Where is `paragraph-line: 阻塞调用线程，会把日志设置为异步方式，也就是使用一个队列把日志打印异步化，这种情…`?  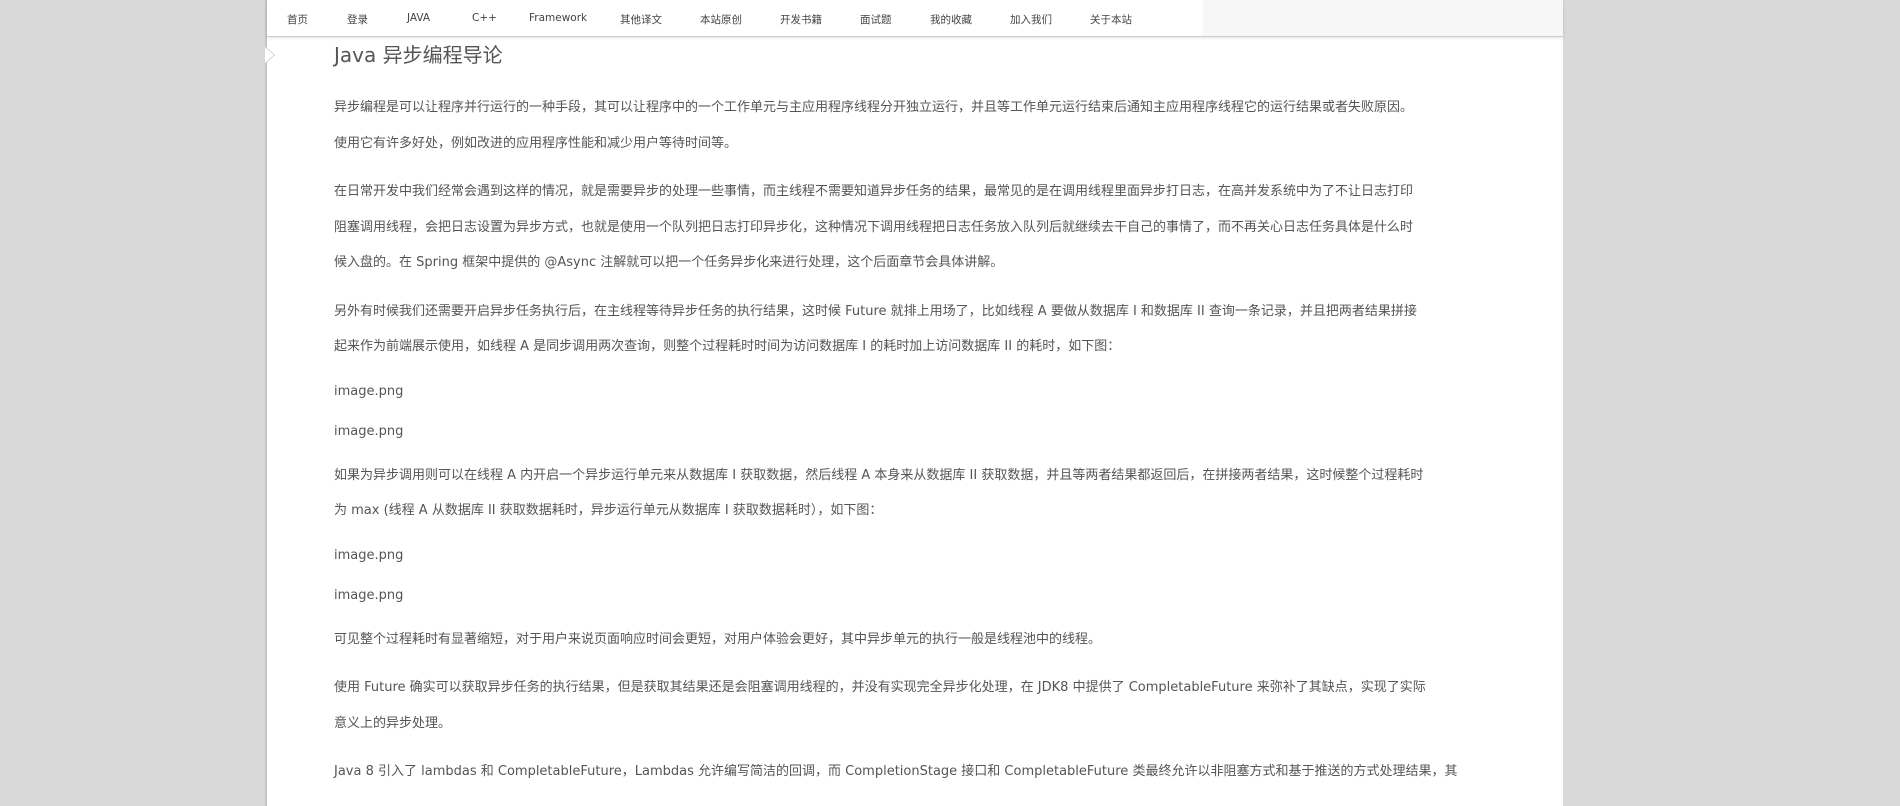 paragraph-line: 阻塞调用线程，会把日志设置为异步方式，也就是使用一个队列把日志打印异步化，这种情… is located at coordinates (874, 227).